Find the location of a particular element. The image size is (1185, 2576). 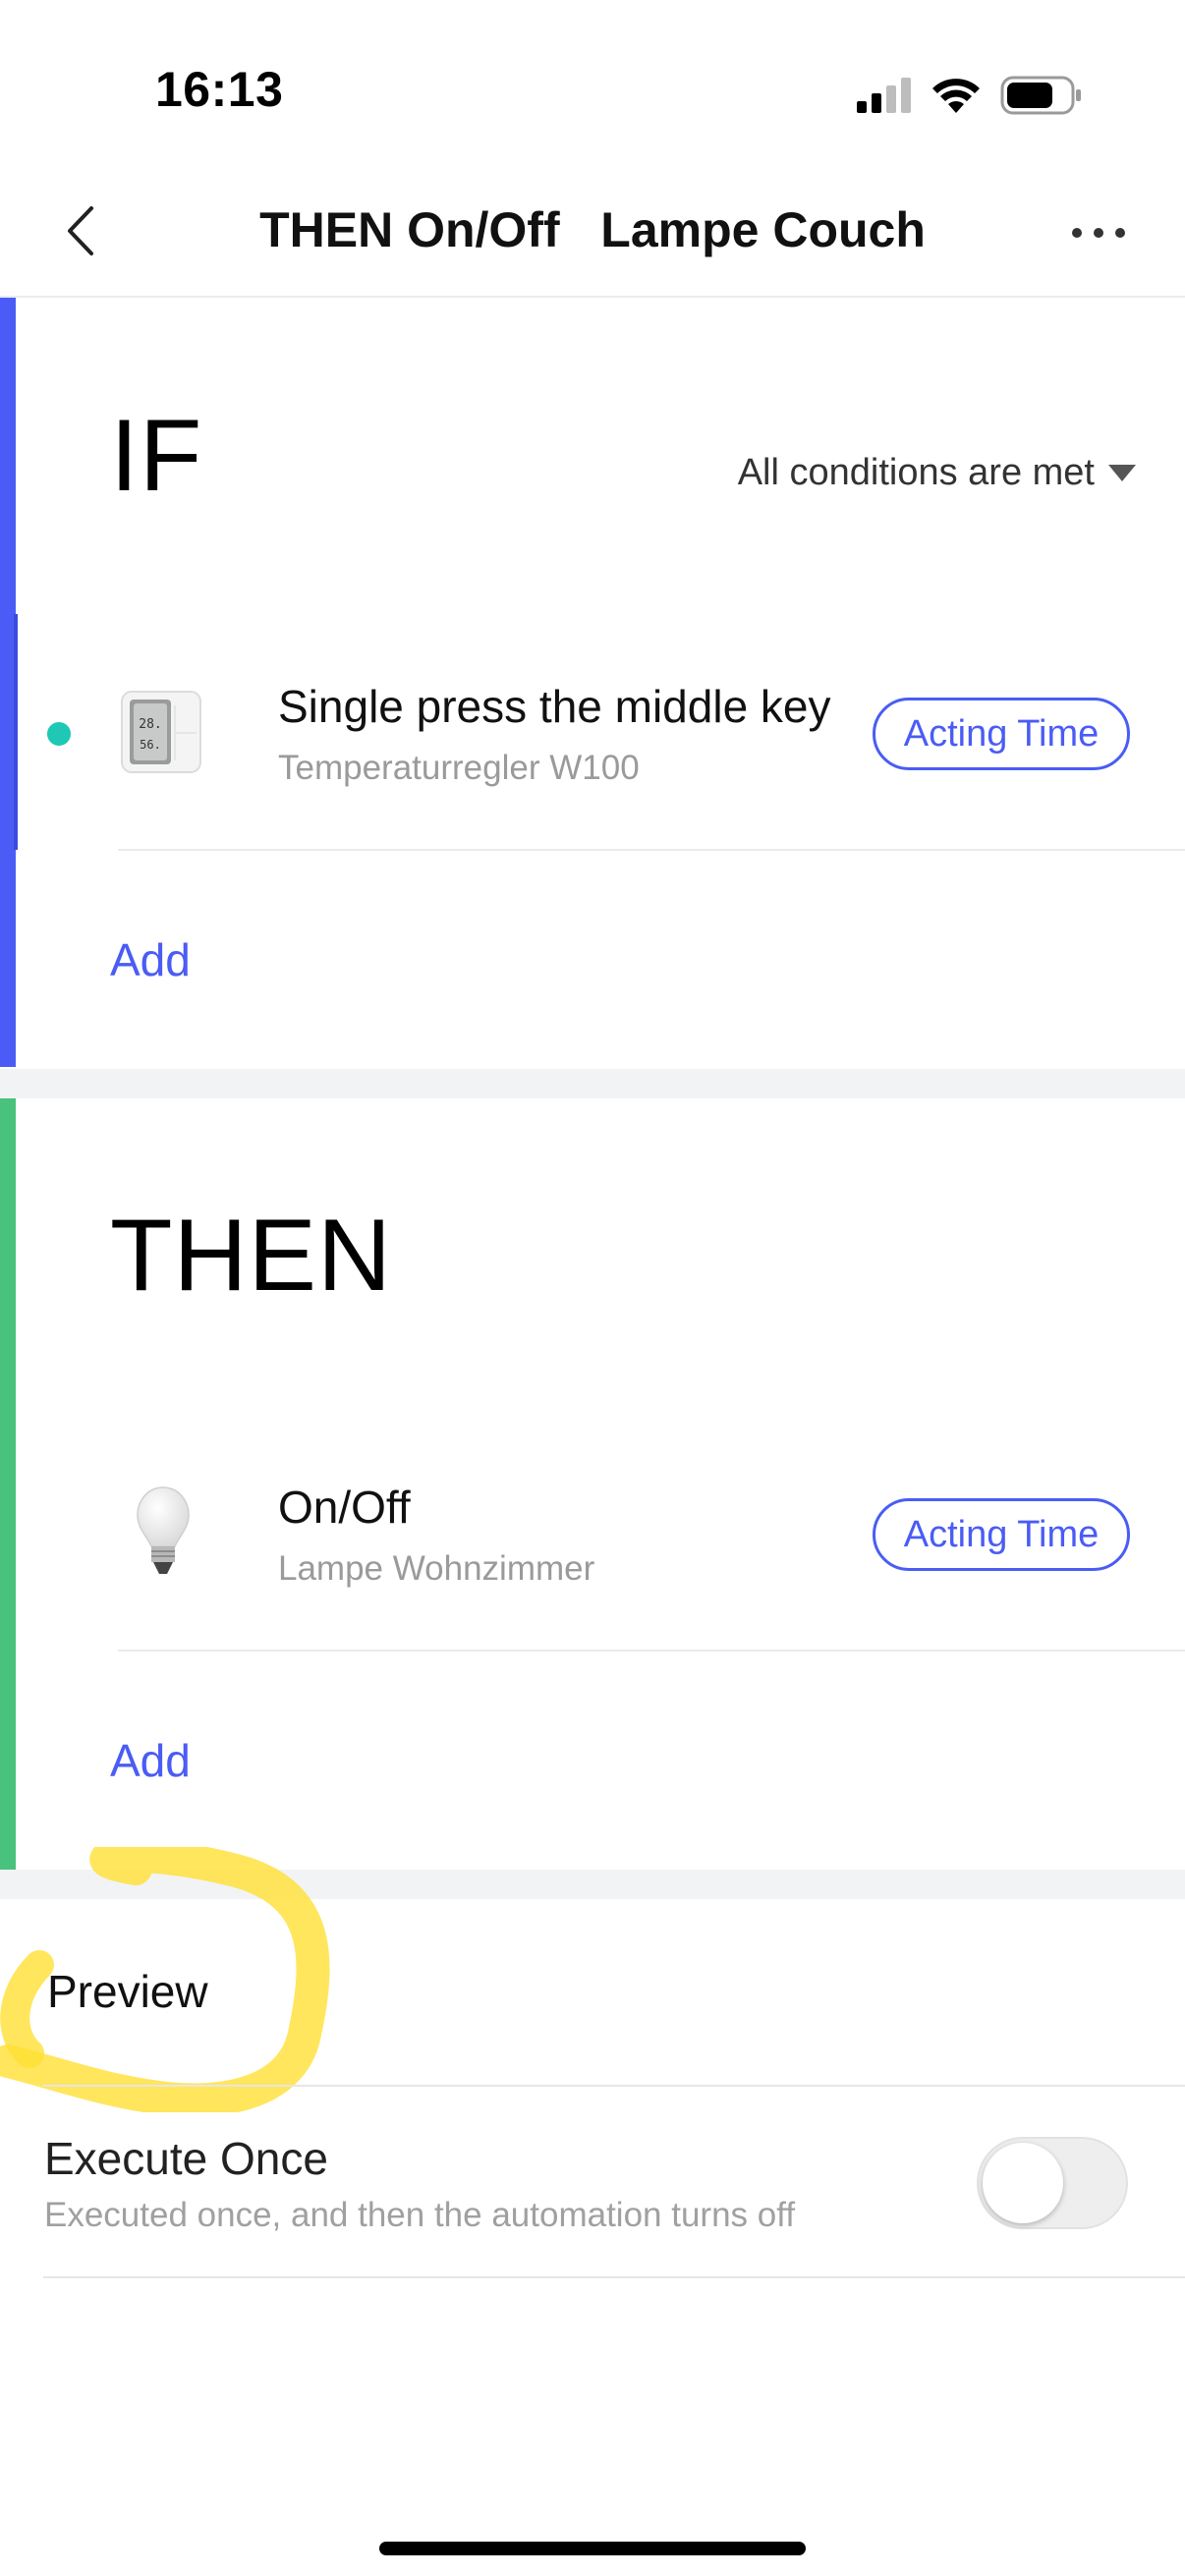

svg-text: 56. is located at coordinates (151, 745).